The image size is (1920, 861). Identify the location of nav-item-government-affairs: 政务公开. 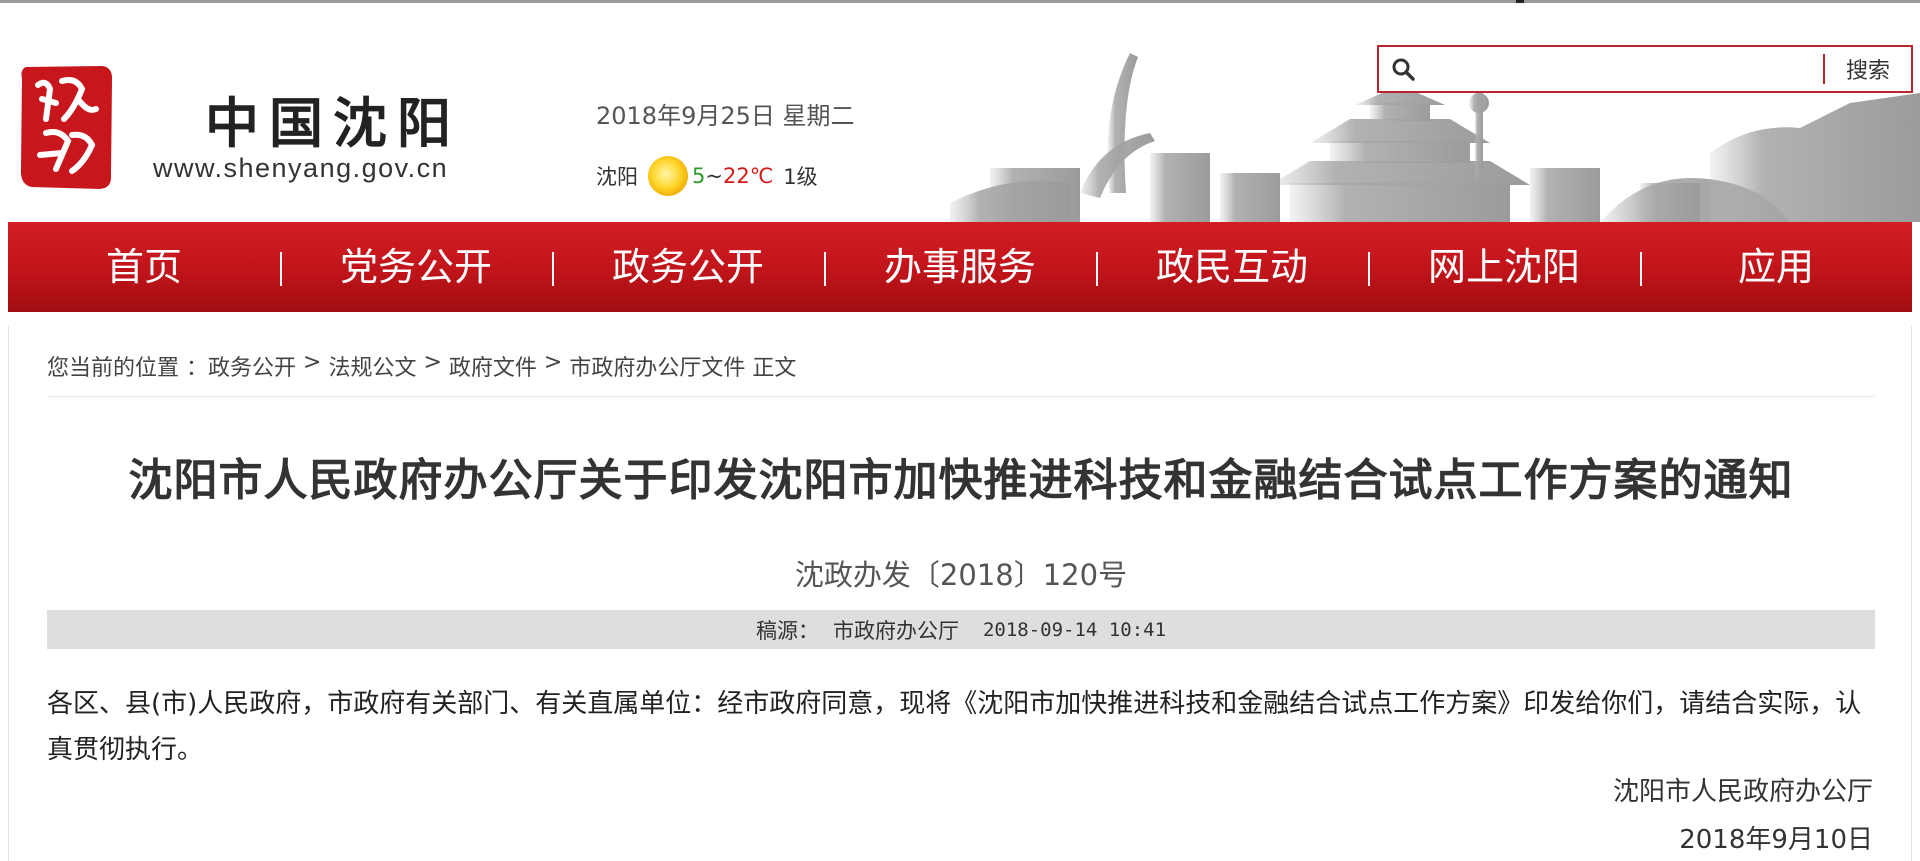
(688, 267).